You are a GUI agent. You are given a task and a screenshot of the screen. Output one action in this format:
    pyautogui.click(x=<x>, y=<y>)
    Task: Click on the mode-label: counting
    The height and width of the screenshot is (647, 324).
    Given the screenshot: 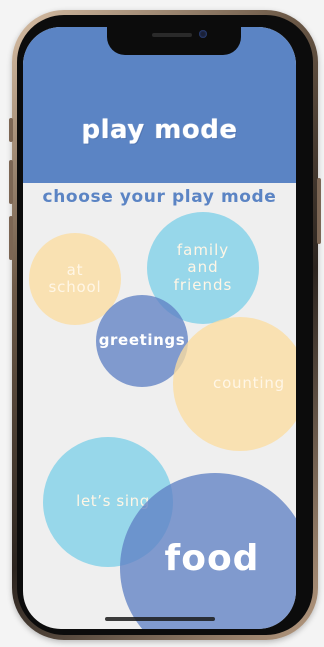 What is the action you would take?
    pyautogui.click(x=249, y=383)
    